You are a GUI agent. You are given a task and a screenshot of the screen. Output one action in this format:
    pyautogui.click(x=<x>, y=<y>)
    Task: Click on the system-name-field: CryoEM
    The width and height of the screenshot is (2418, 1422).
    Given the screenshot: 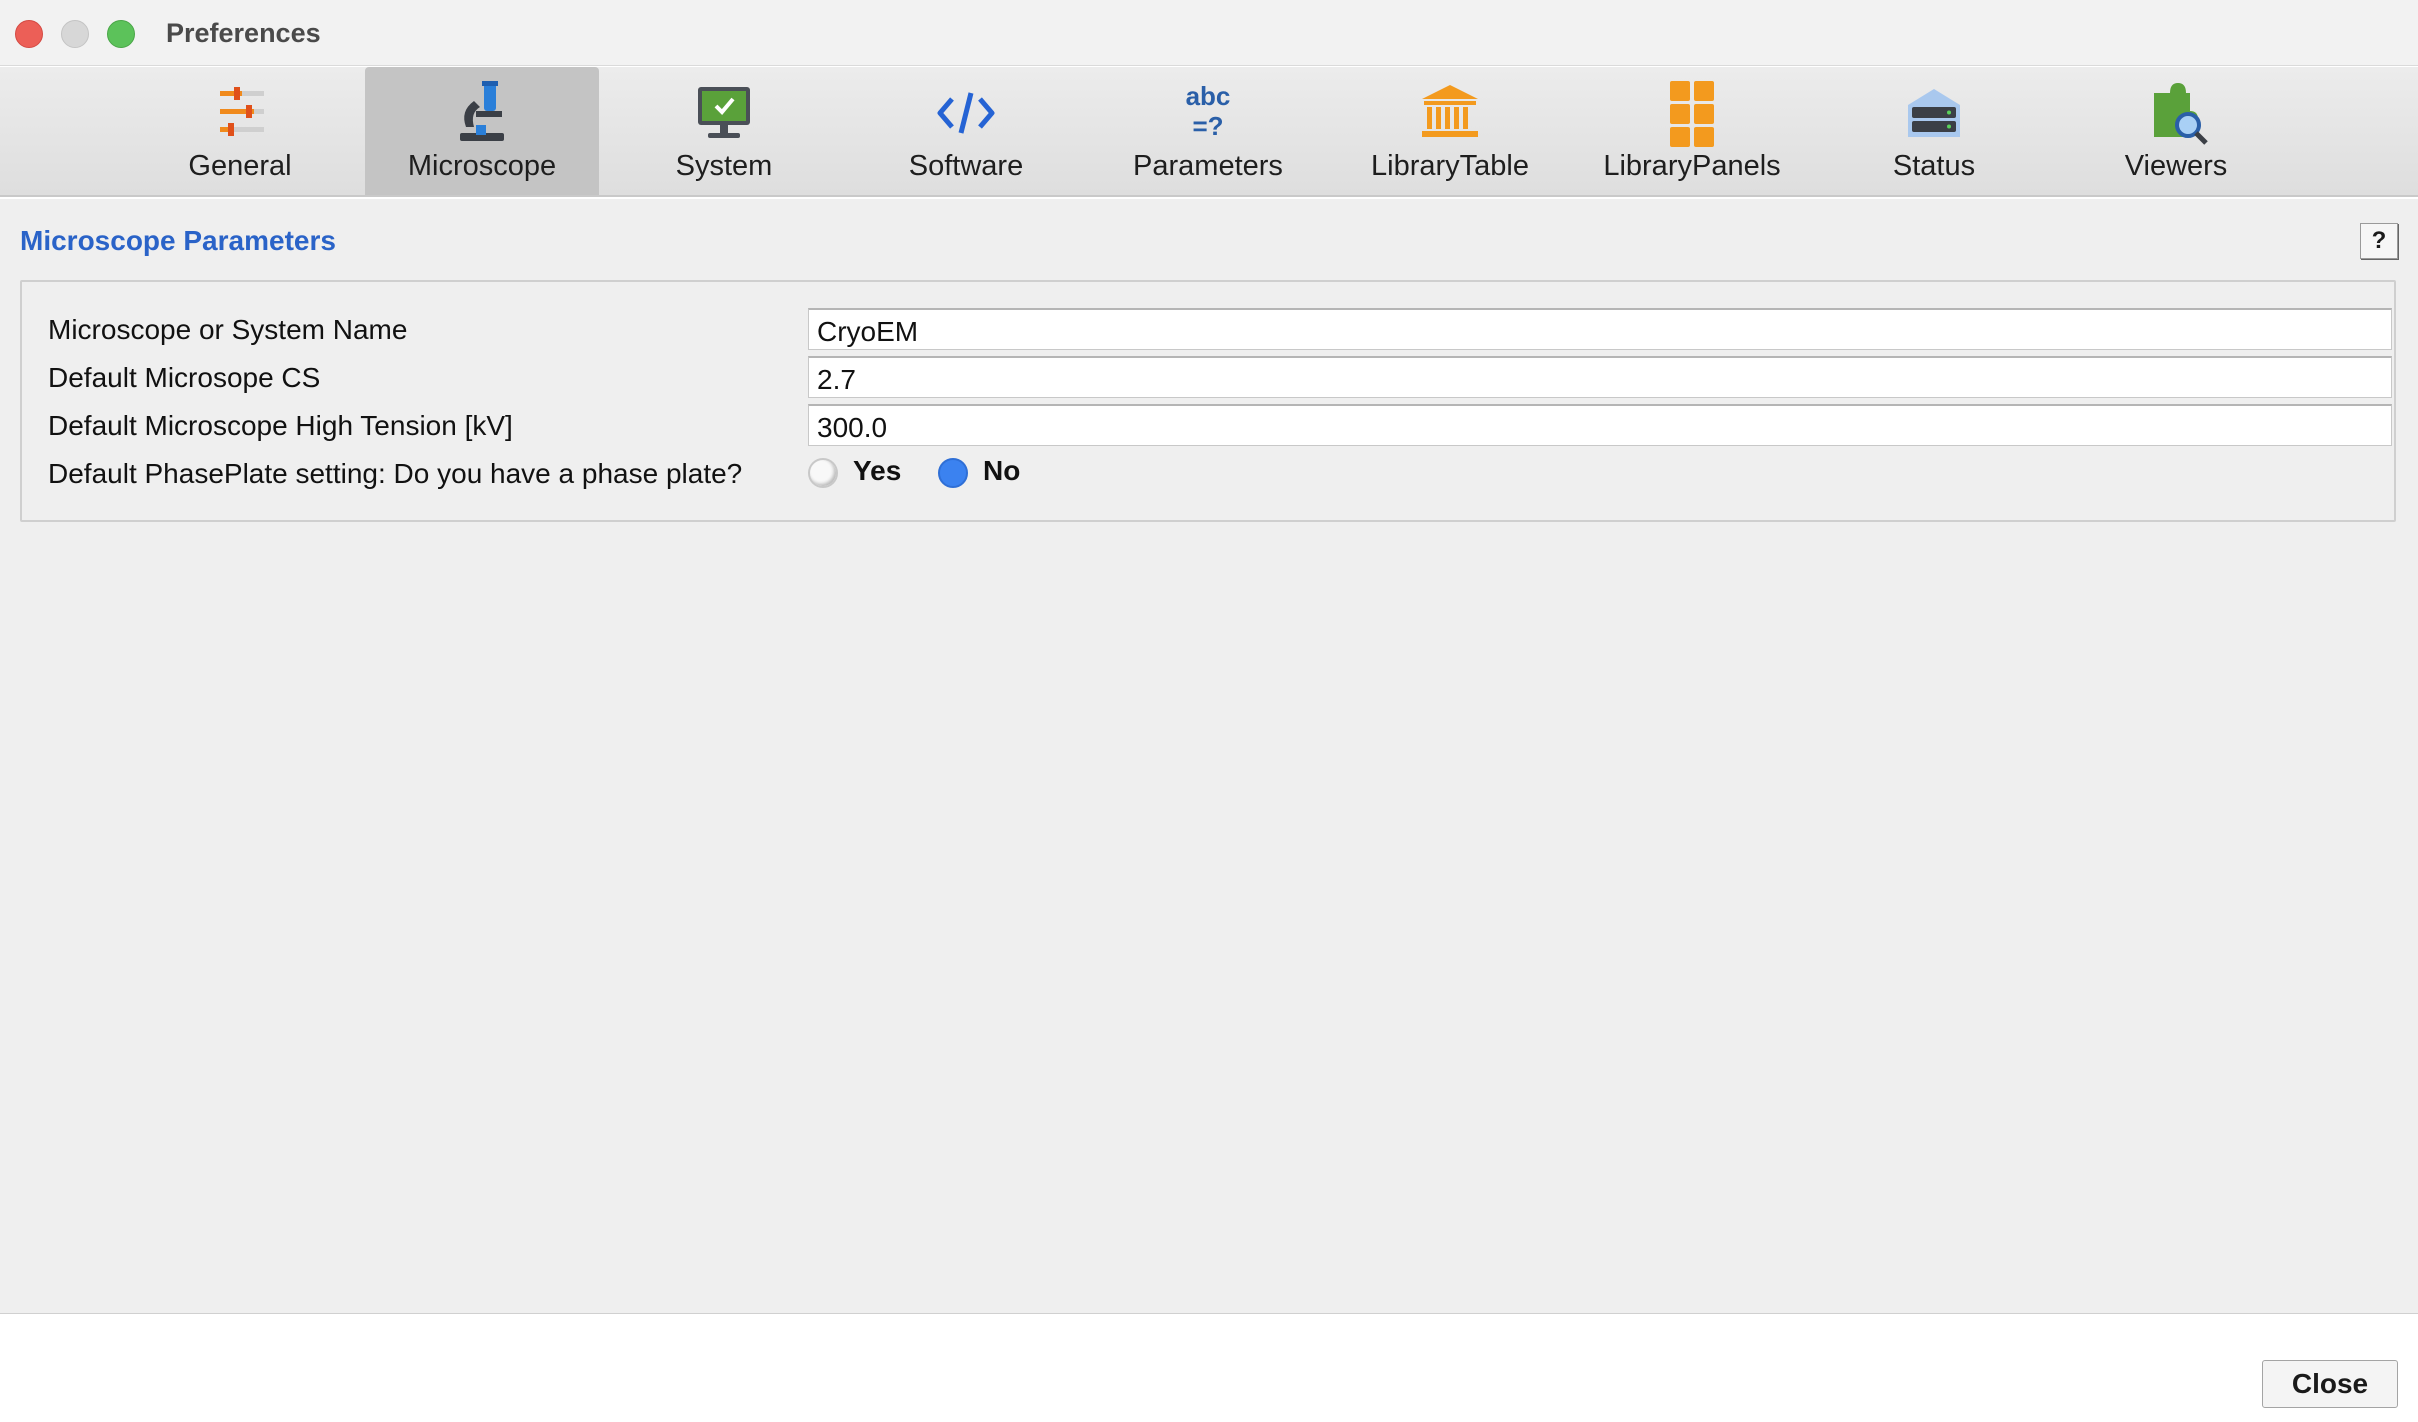 What is the action you would take?
    pyautogui.click(x=1600, y=329)
    